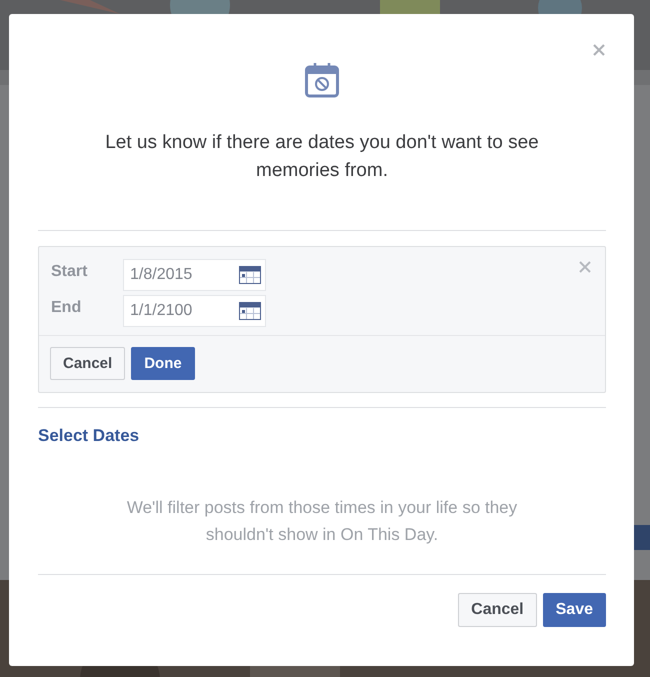  What do you see at coordinates (322, 80) in the screenshot?
I see `calendar-blocked-icon` at bounding box center [322, 80].